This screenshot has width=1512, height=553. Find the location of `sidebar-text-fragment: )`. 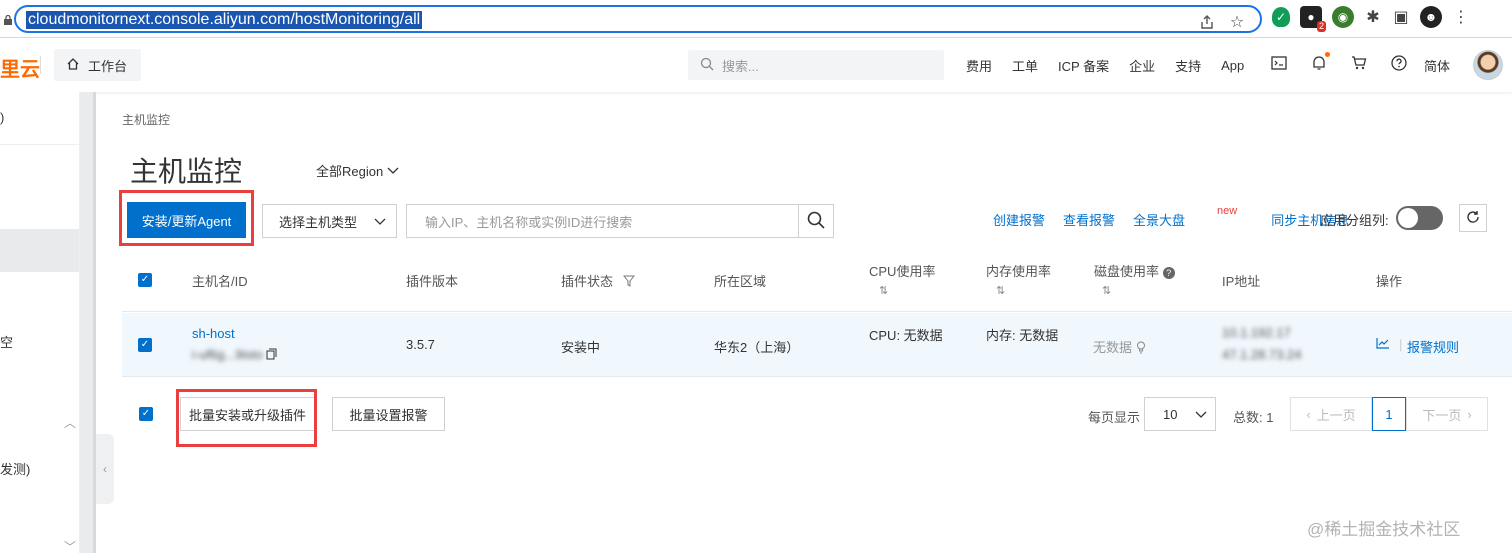

sidebar-text-fragment: ) is located at coordinates (2, 117).